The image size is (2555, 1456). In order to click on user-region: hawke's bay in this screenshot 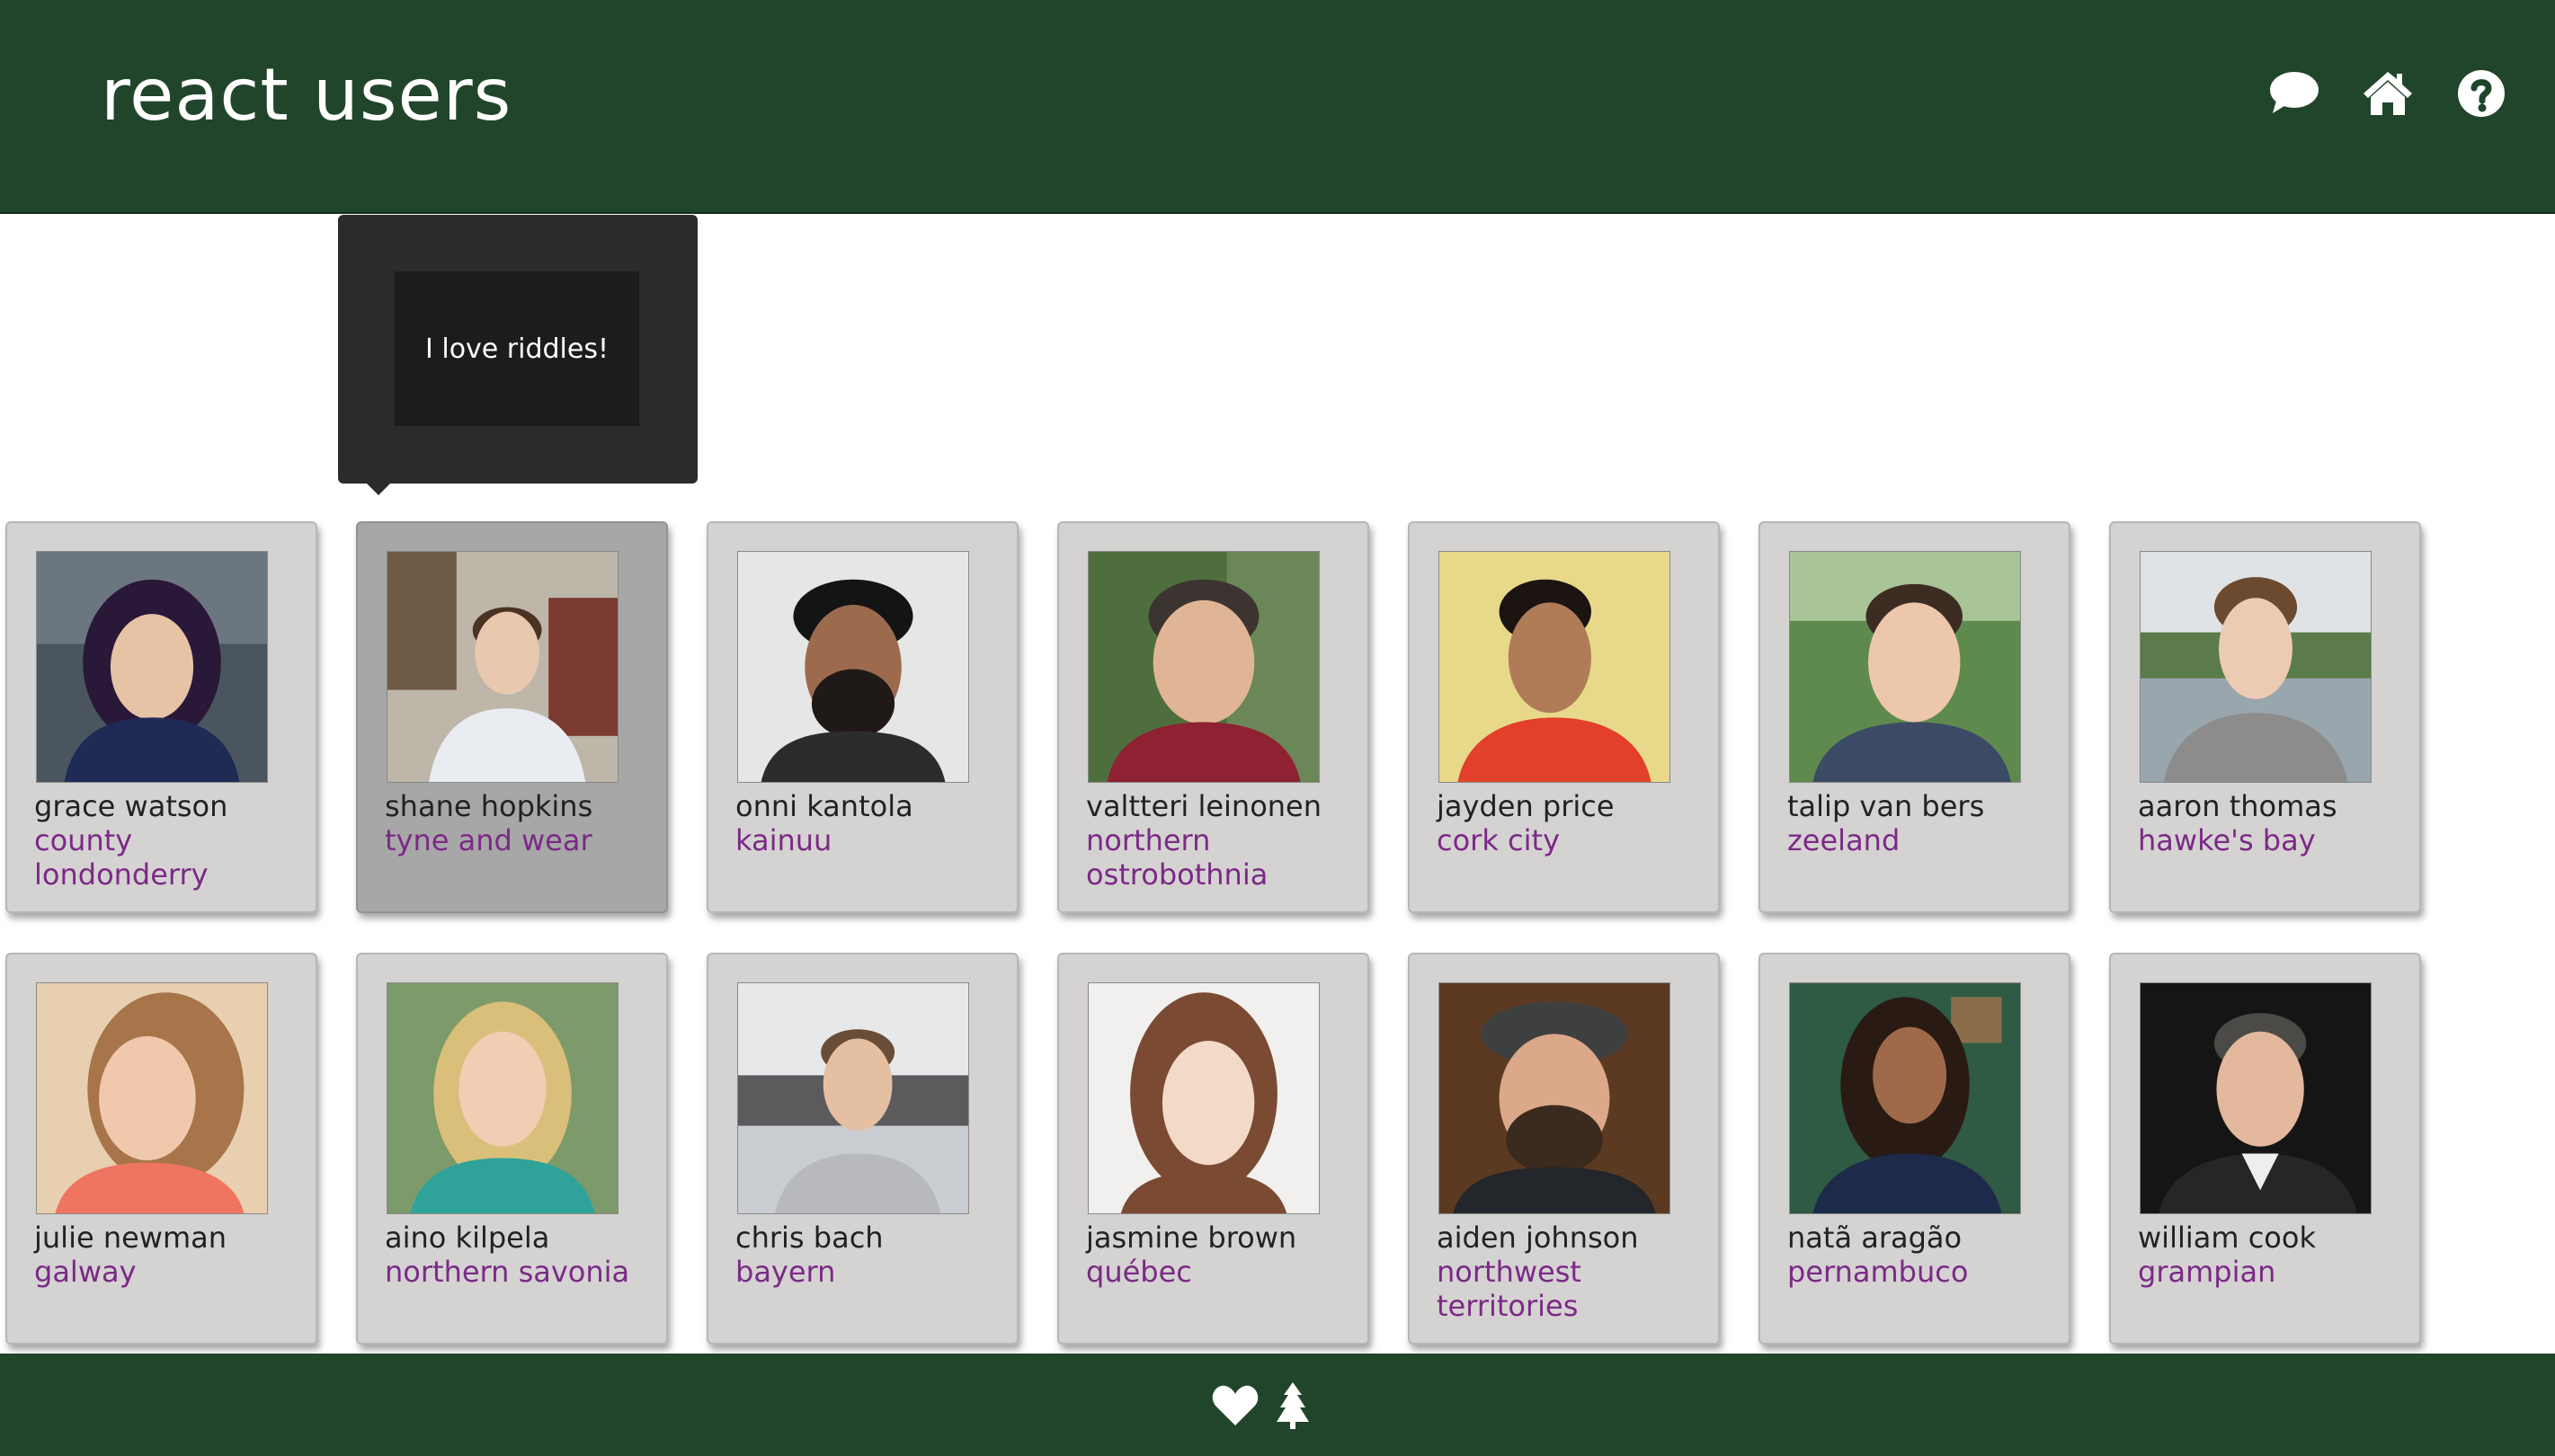, I will do `click(2273, 840)`.